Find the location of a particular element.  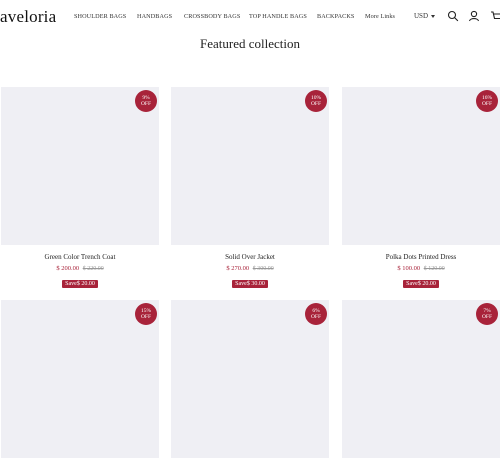

compare-price: $ 120.00 is located at coordinates (434, 269).